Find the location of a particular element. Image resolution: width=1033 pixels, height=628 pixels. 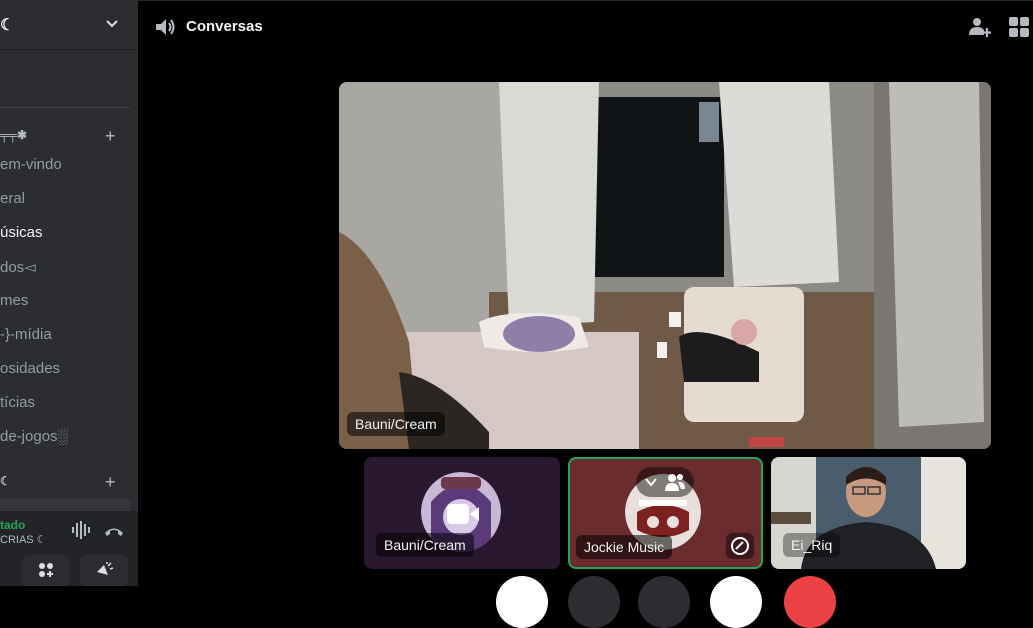

camera-icon is located at coordinates (463, 514).